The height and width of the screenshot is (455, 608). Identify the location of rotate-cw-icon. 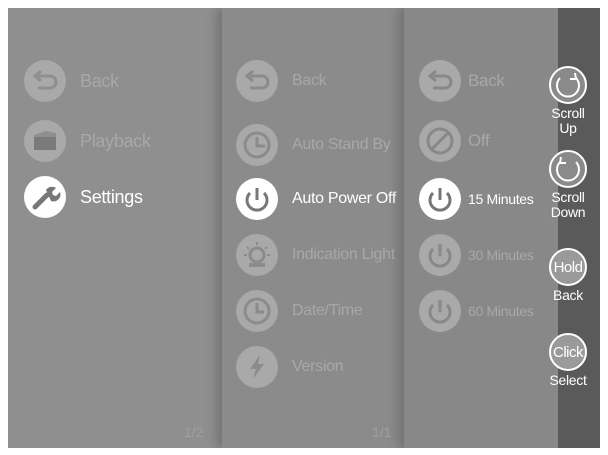
(568, 85).